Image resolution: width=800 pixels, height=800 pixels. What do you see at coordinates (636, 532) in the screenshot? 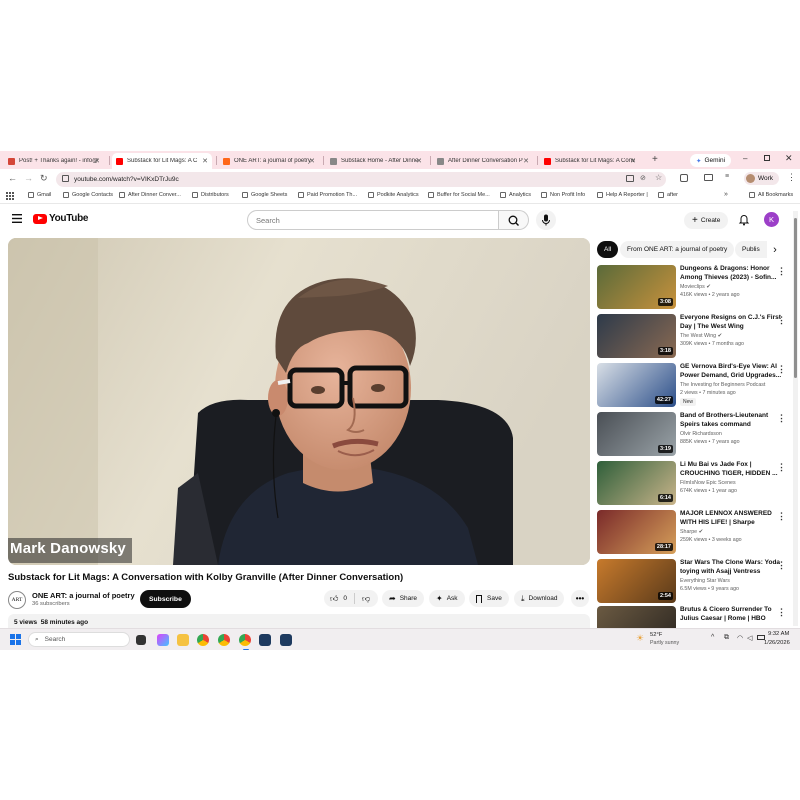
I see `video-thumbnail: 28:17` at bounding box center [636, 532].